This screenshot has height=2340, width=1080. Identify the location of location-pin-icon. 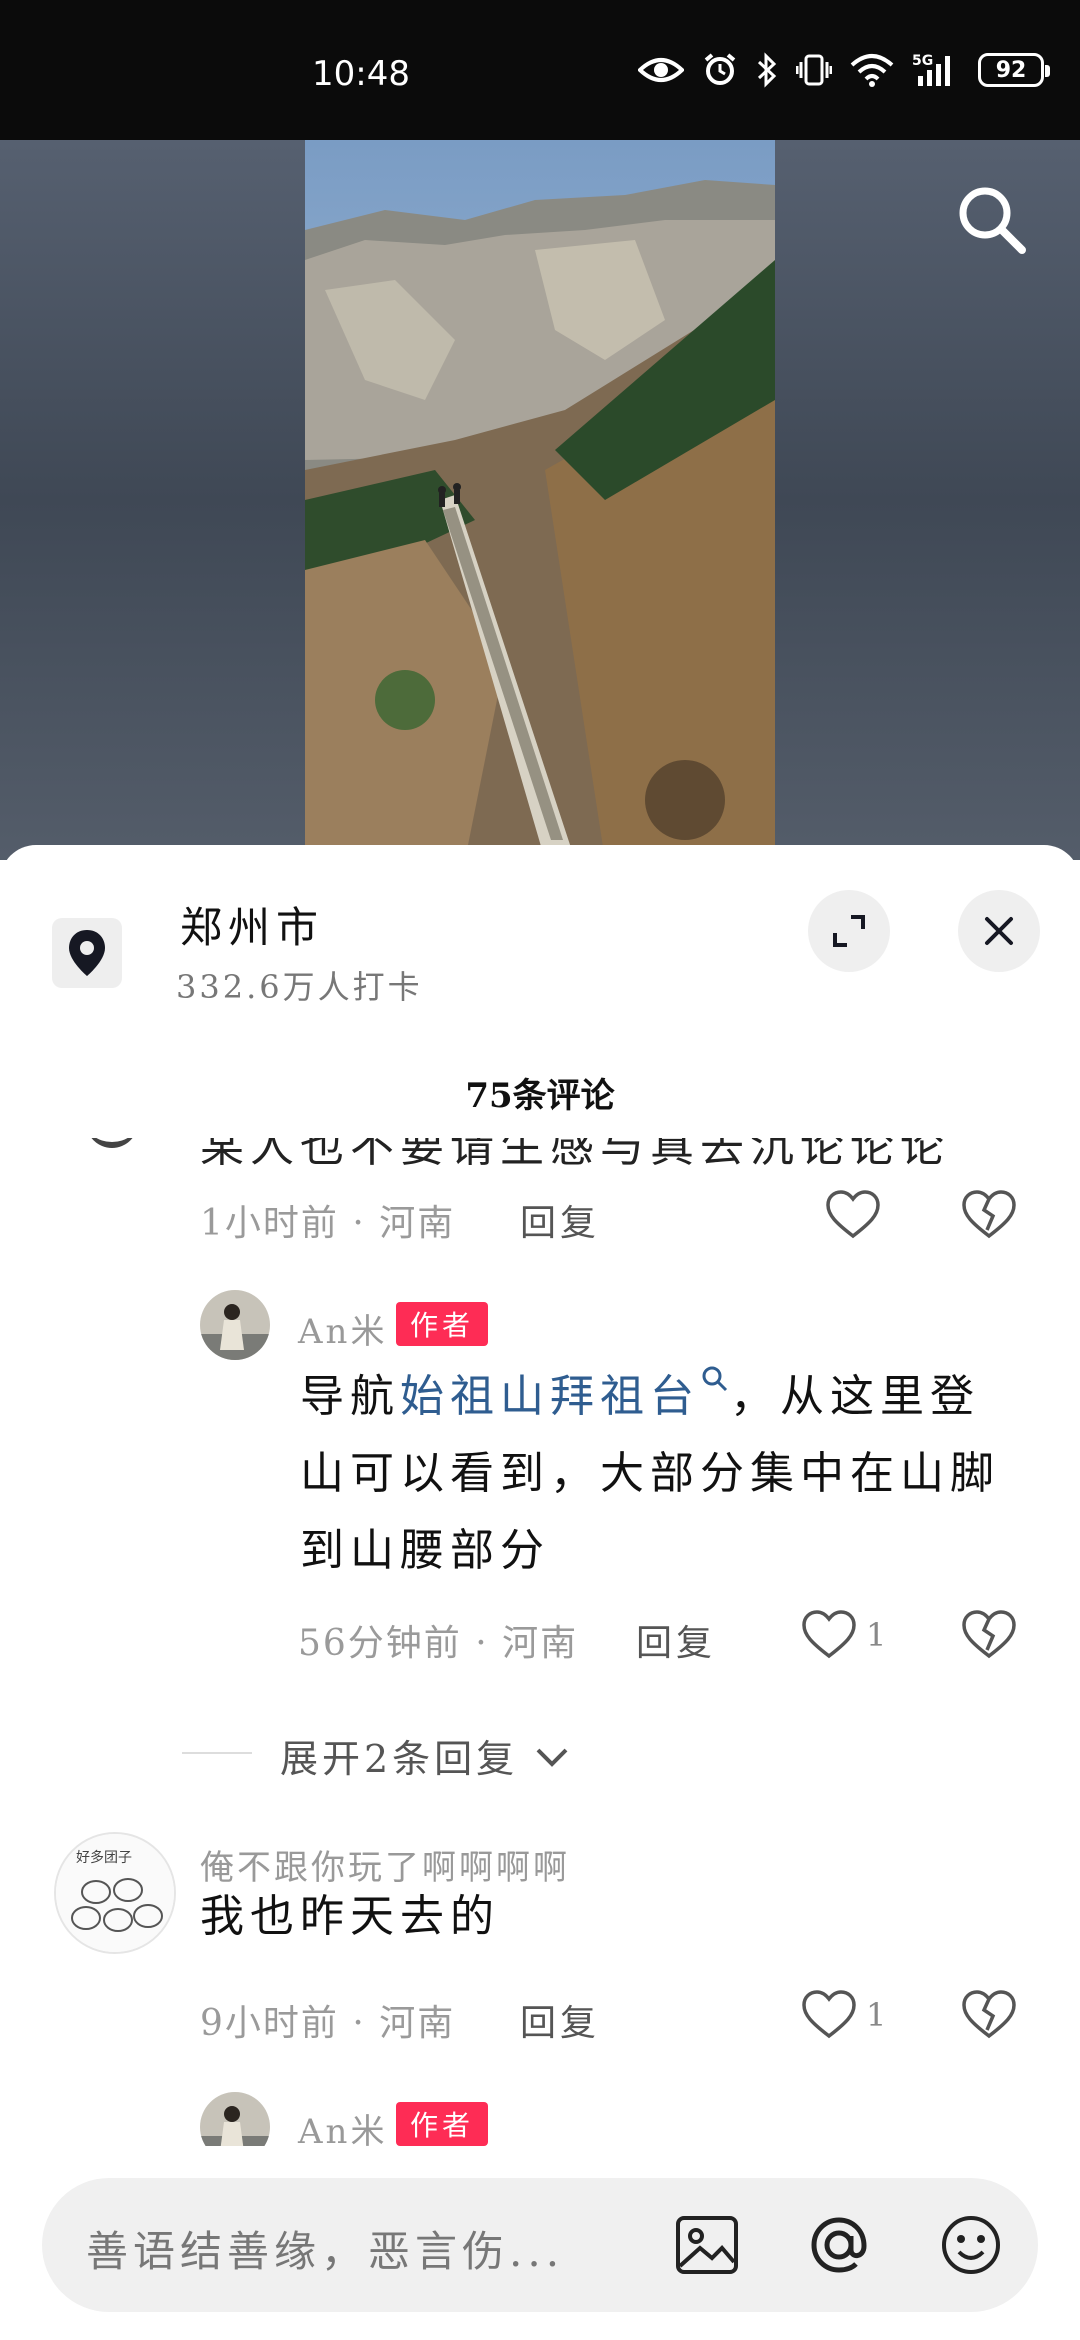
(87, 953).